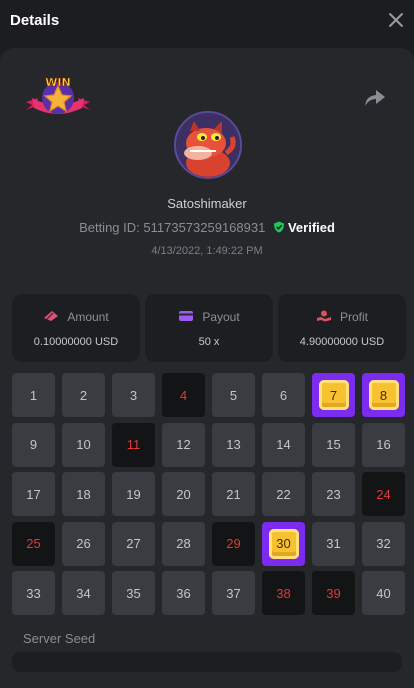  What do you see at coordinates (342, 342) in the screenshot?
I see `profit-value: 4.90000000 USD` at bounding box center [342, 342].